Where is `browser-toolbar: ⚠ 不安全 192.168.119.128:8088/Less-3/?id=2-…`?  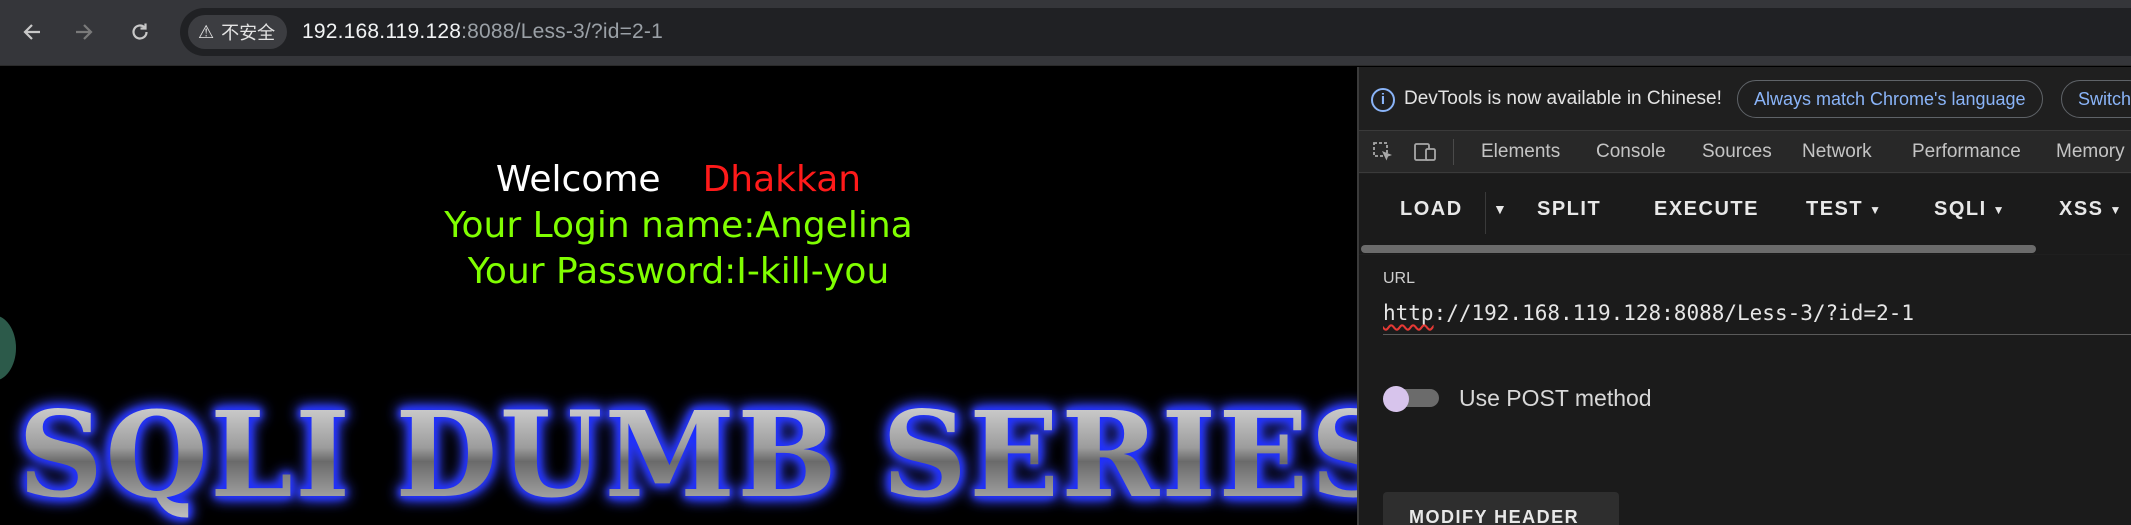
browser-toolbar: ⚠ 不安全 192.168.119.128:8088/Less-3/?id=2-… is located at coordinates (1065, 33).